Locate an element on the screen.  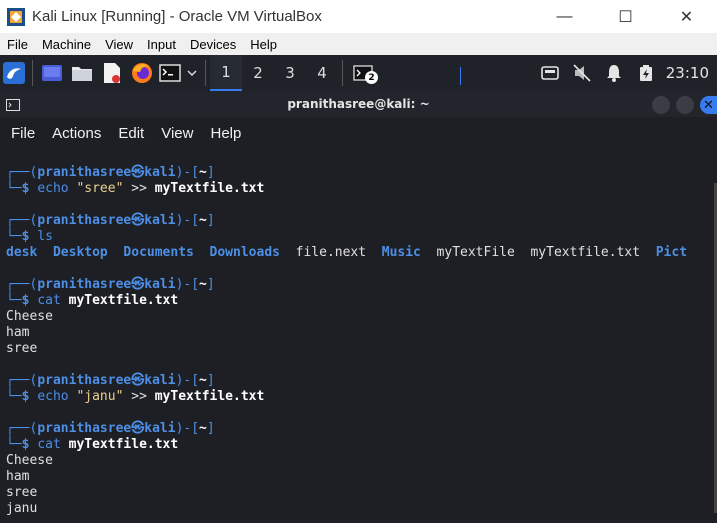
terminal-close-button: ✕ is located at coordinates (708, 105).